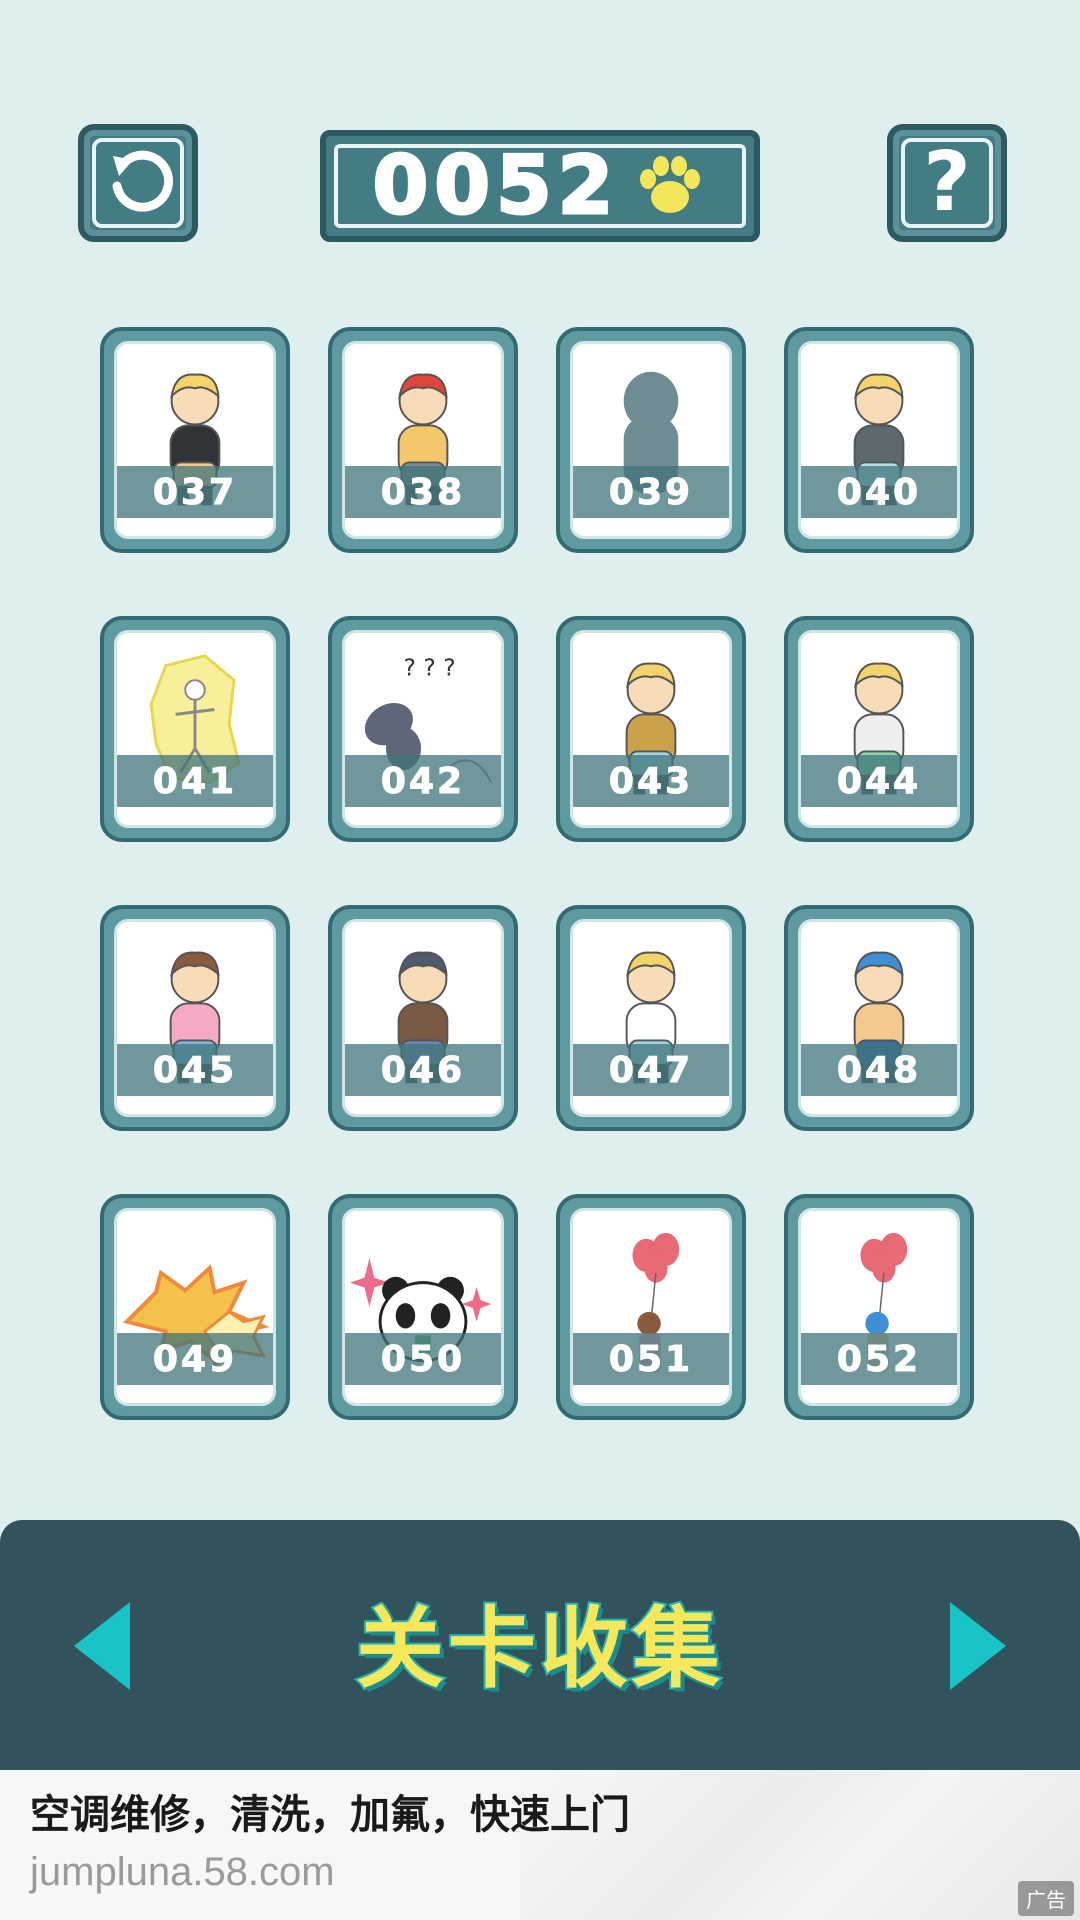 This screenshot has height=1920, width=1080. I want to click on level-number: 038, so click(423, 492).